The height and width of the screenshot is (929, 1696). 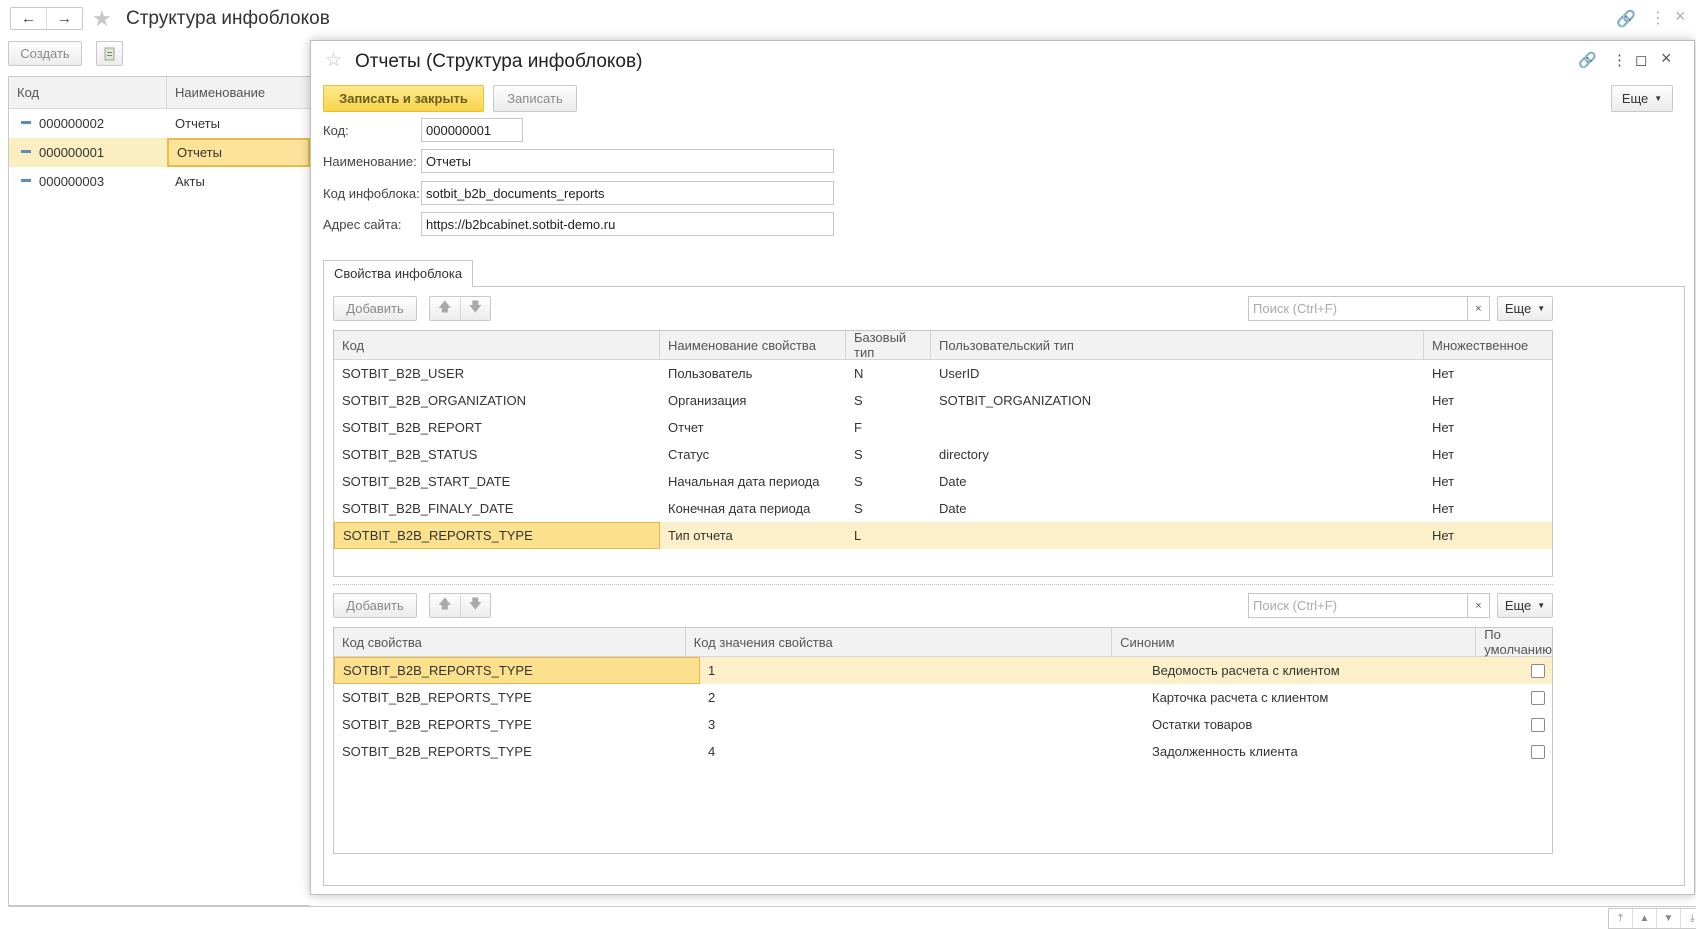 What do you see at coordinates (712, 670) in the screenshot?
I see `cell-value-code: 1` at bounding box center [712, 670].